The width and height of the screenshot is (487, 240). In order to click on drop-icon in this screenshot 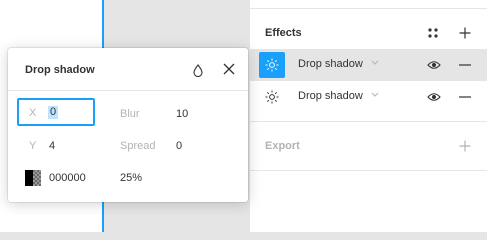, I will do `click(198, 70)`.